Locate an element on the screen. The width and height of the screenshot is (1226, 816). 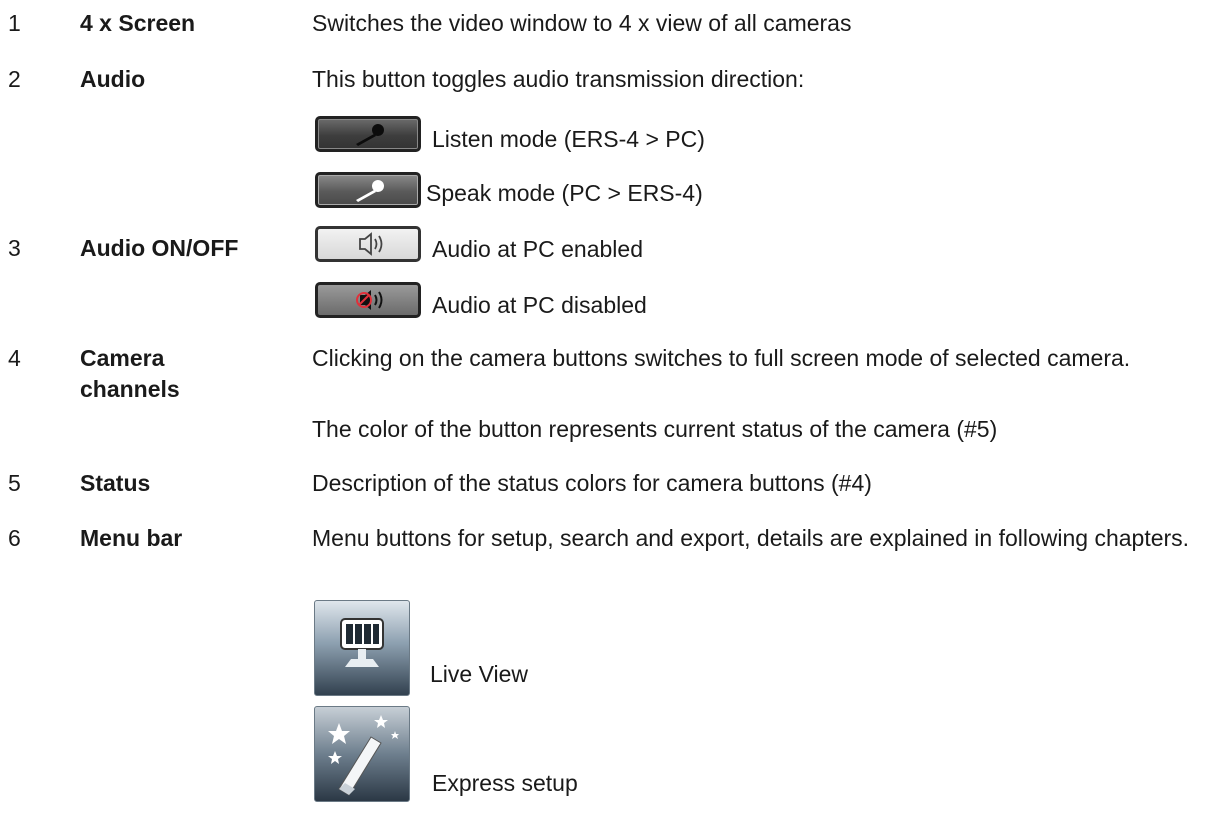
live-view-tile is located at coordinates (362, 648).